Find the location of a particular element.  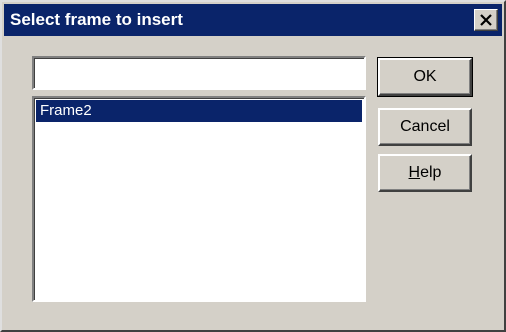

help-button: Help is located at coordinates (425, 173).